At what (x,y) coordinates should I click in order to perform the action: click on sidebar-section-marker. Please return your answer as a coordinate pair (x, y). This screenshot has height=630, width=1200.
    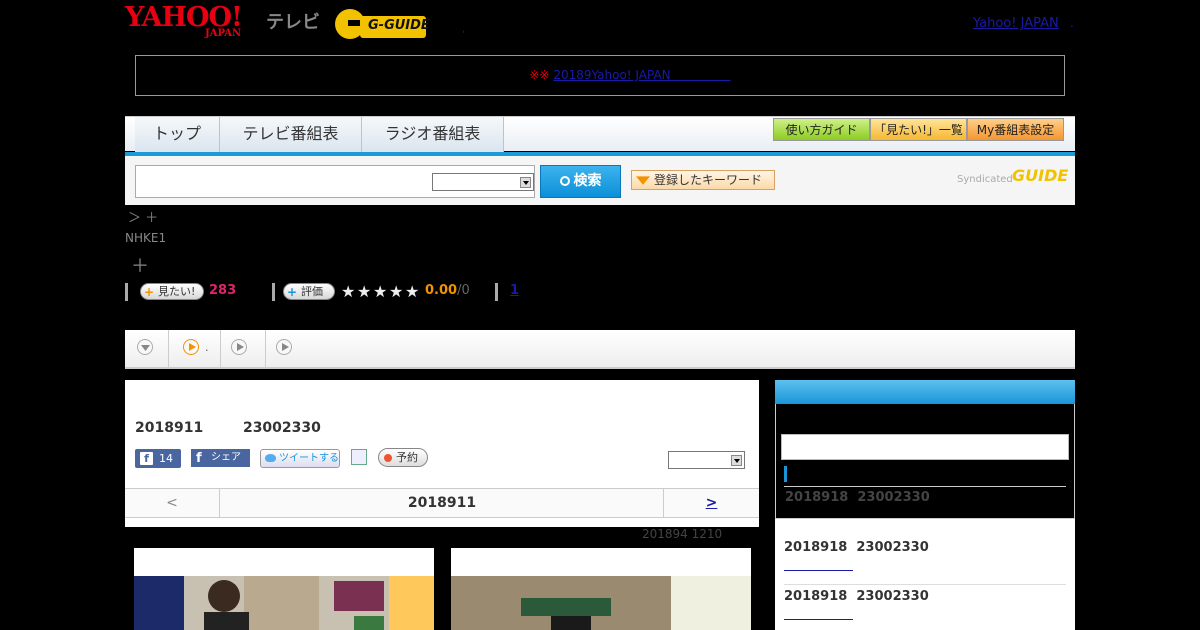
    Looking at the image, I should click on (785, 474).